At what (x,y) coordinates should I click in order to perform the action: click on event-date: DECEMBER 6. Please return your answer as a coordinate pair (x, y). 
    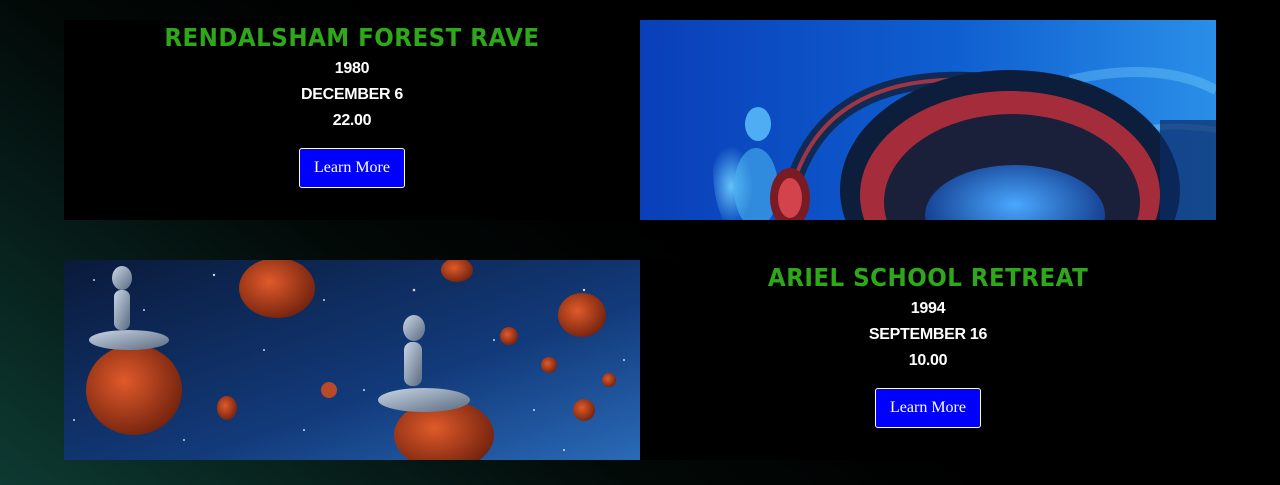
    Looking at the image, I should click on (352, 94).